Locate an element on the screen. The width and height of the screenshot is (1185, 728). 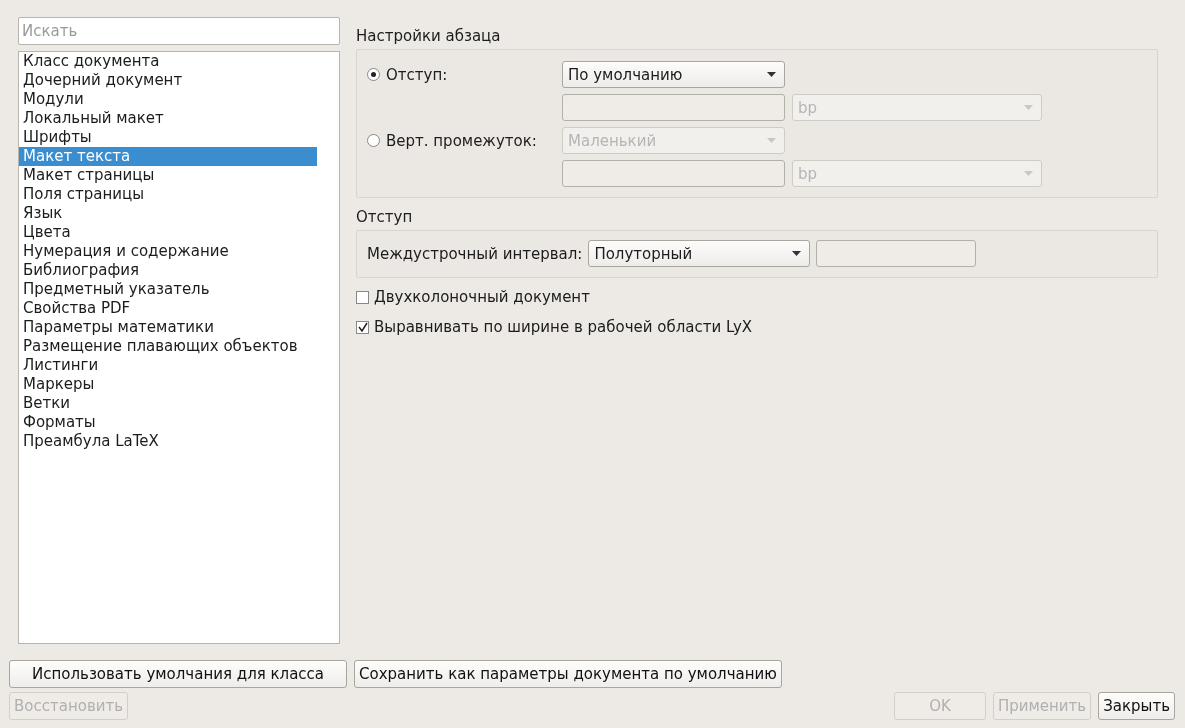
radio-option: Отступ: is located at coordinates (461, 74).